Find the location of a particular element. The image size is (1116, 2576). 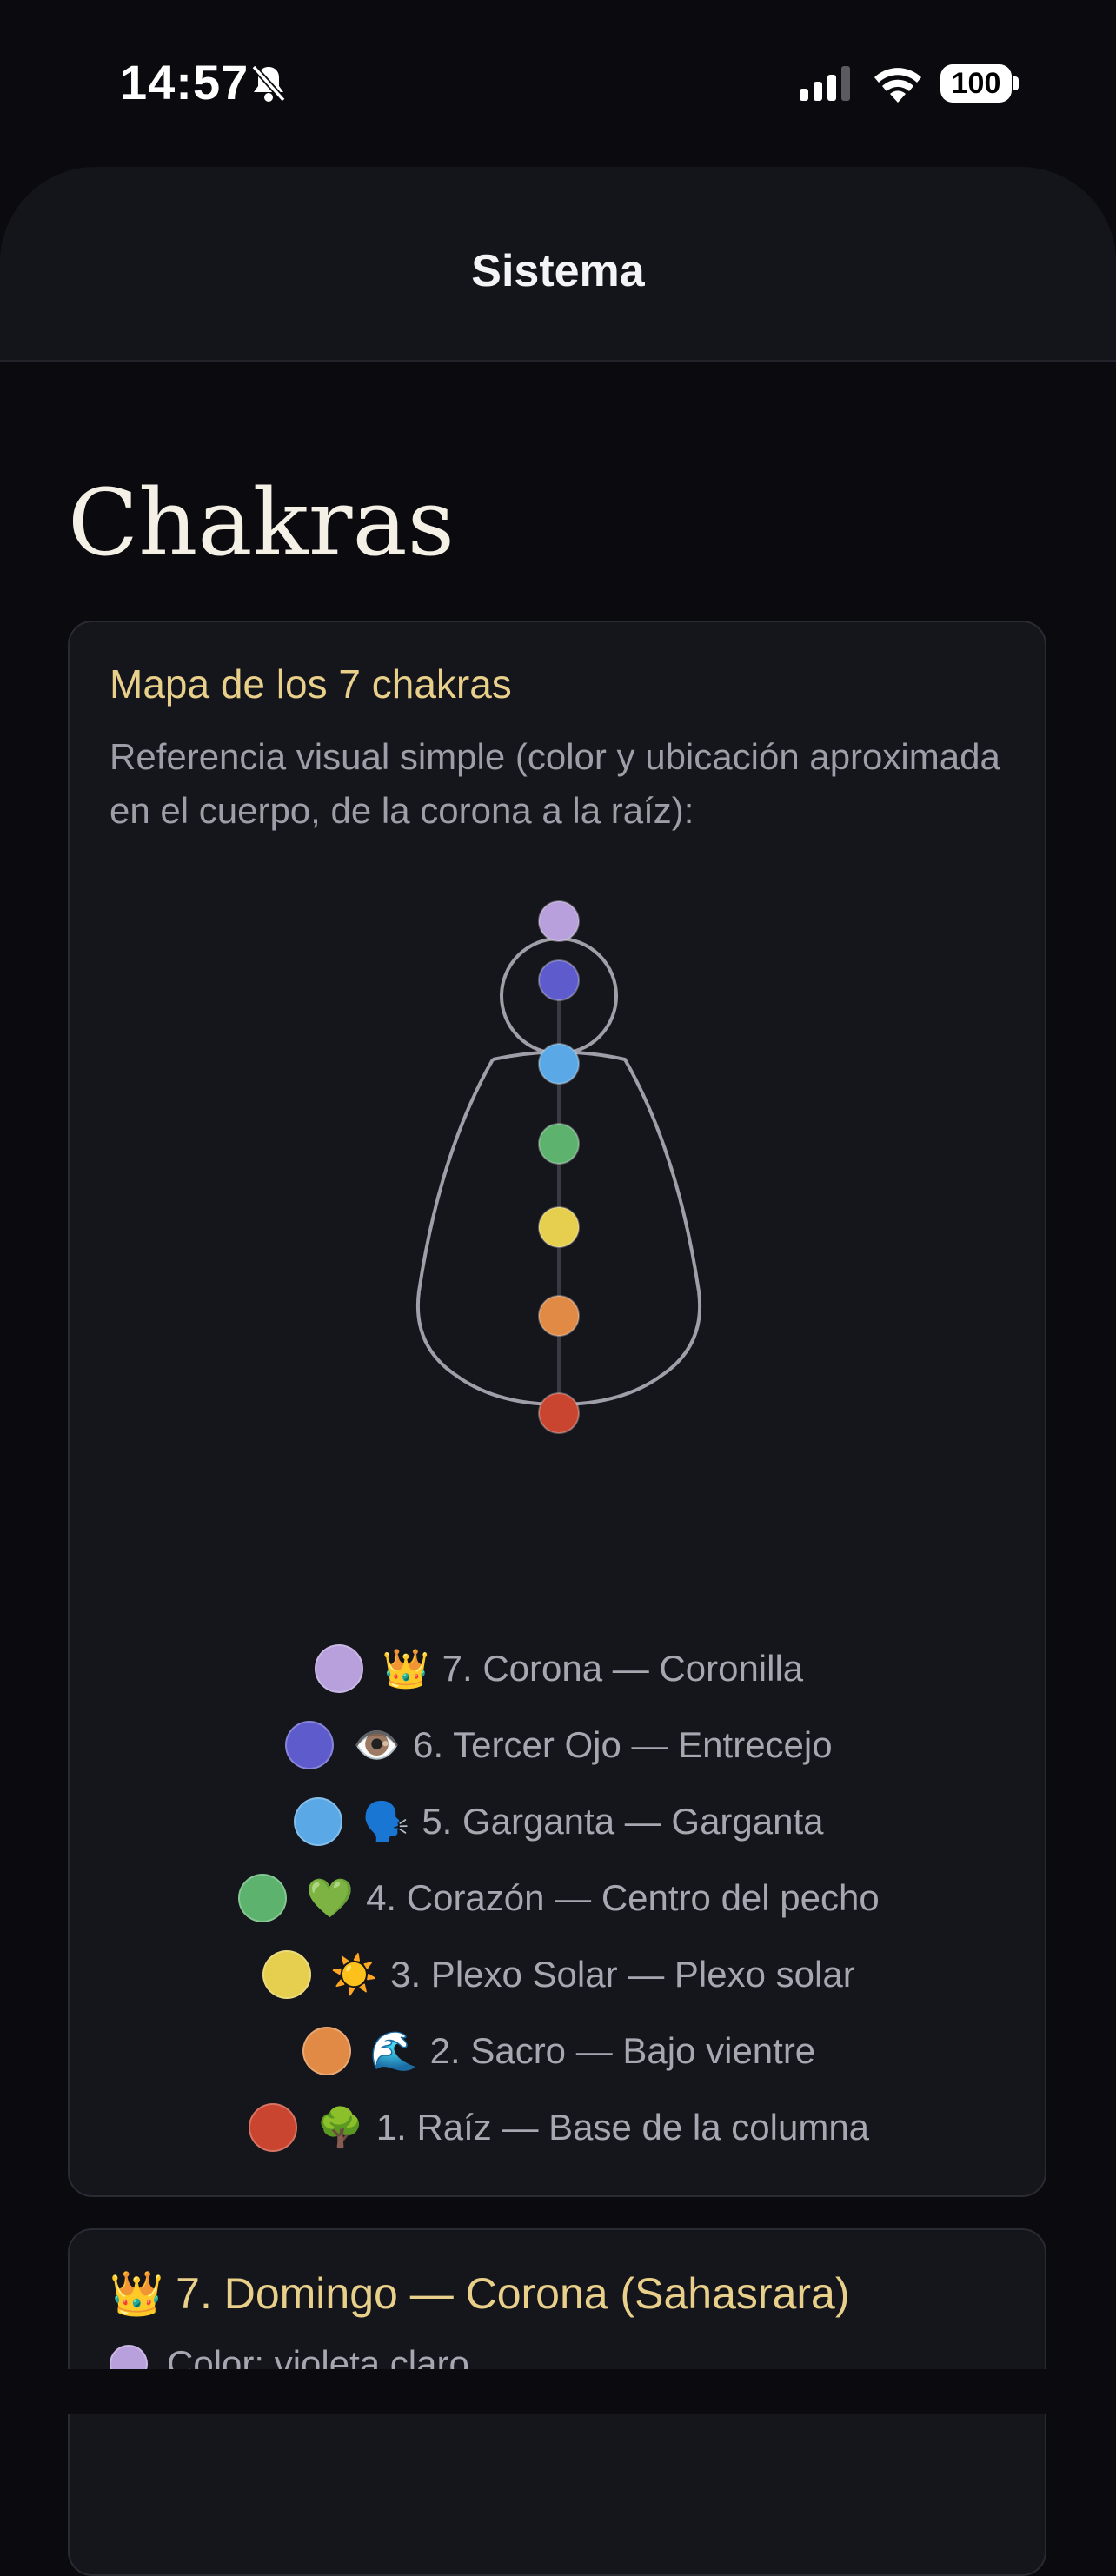

legend-item: 🌊 2. Sacro — Bajo vientre is located at coordinates (559, 2051).